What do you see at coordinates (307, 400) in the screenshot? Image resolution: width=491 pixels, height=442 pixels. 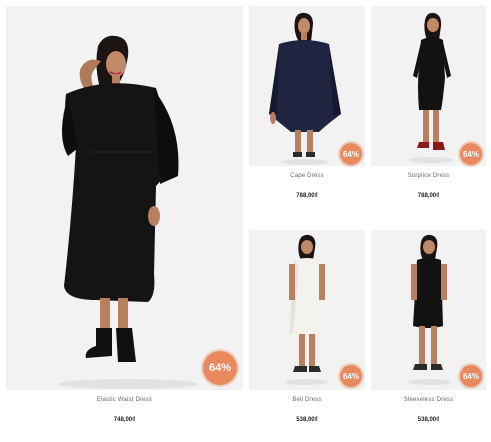 I see `product-name: Bell Dress` at bounding box center [307, 400].